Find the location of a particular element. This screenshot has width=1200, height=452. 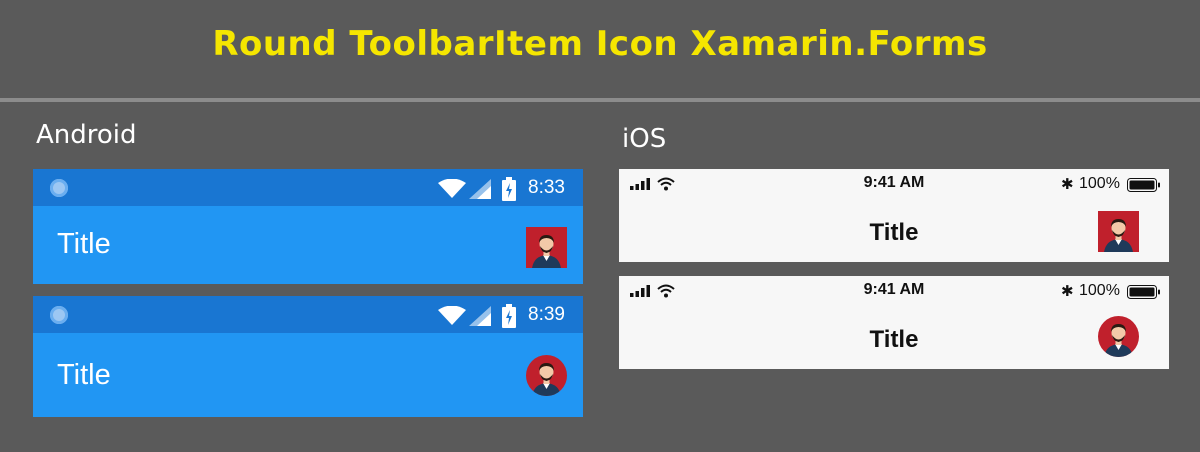

ios-screen-square: 9:41 AM ✱ 100% Title is located at coordinates (894, 215).